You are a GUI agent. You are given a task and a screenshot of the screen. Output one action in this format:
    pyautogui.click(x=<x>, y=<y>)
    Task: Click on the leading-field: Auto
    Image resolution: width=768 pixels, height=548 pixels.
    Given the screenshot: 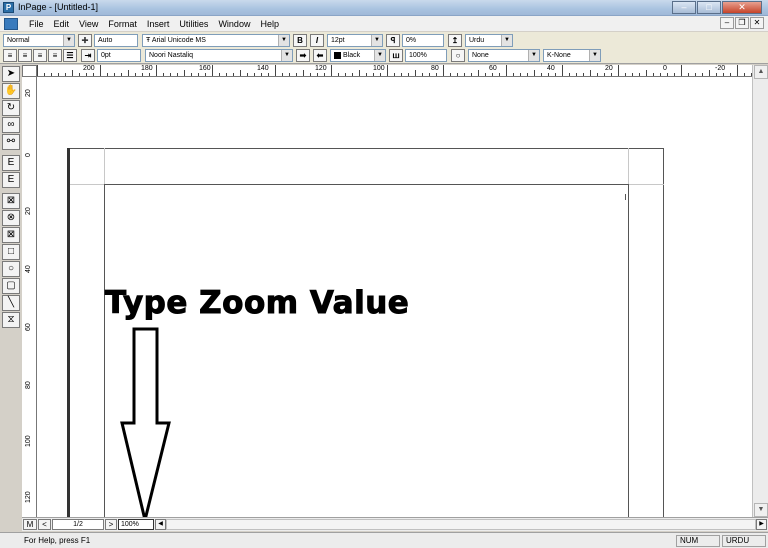 What is the action you would take?
    pyautogui.click(x=116, y=40)
    